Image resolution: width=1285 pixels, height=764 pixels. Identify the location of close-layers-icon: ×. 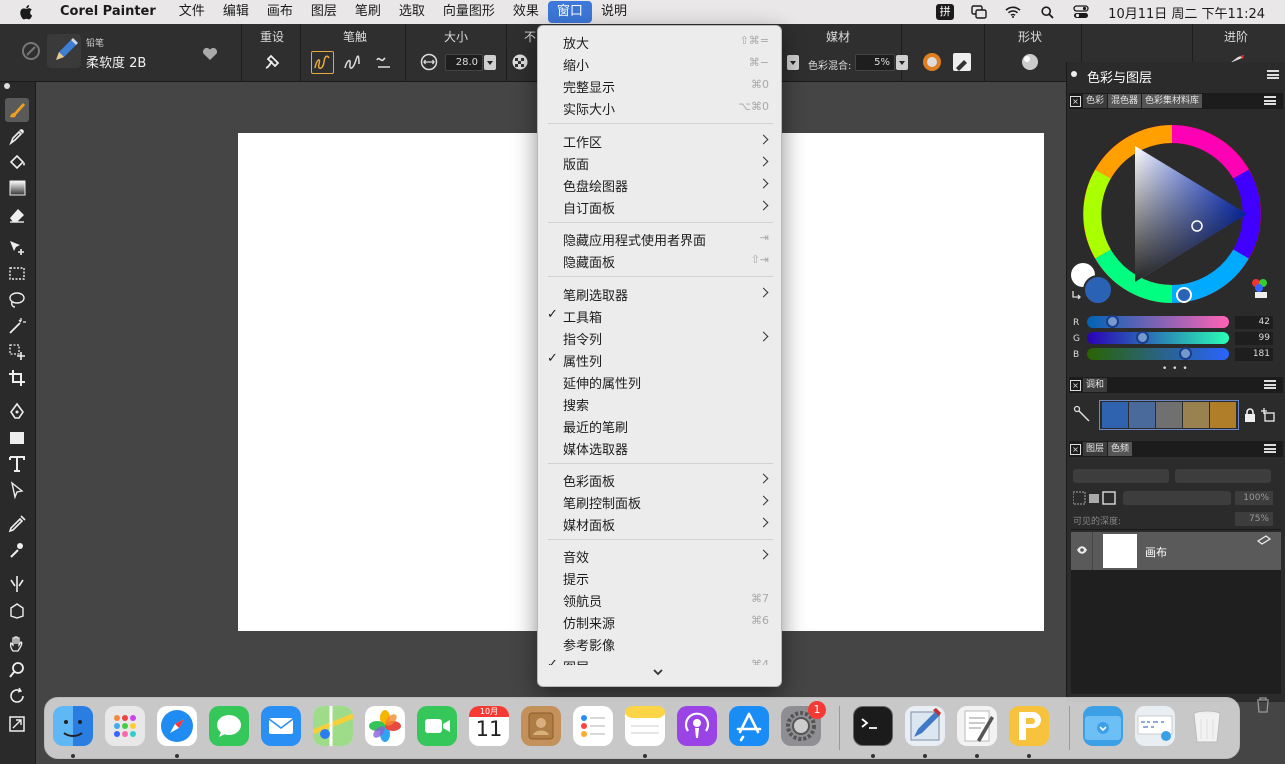
(1075, 449).